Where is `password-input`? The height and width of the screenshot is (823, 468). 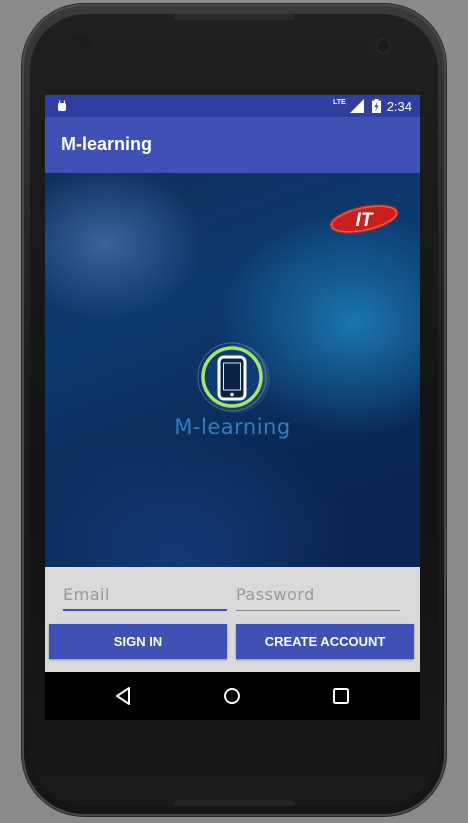 password-input is located at coordinates (318, 594).